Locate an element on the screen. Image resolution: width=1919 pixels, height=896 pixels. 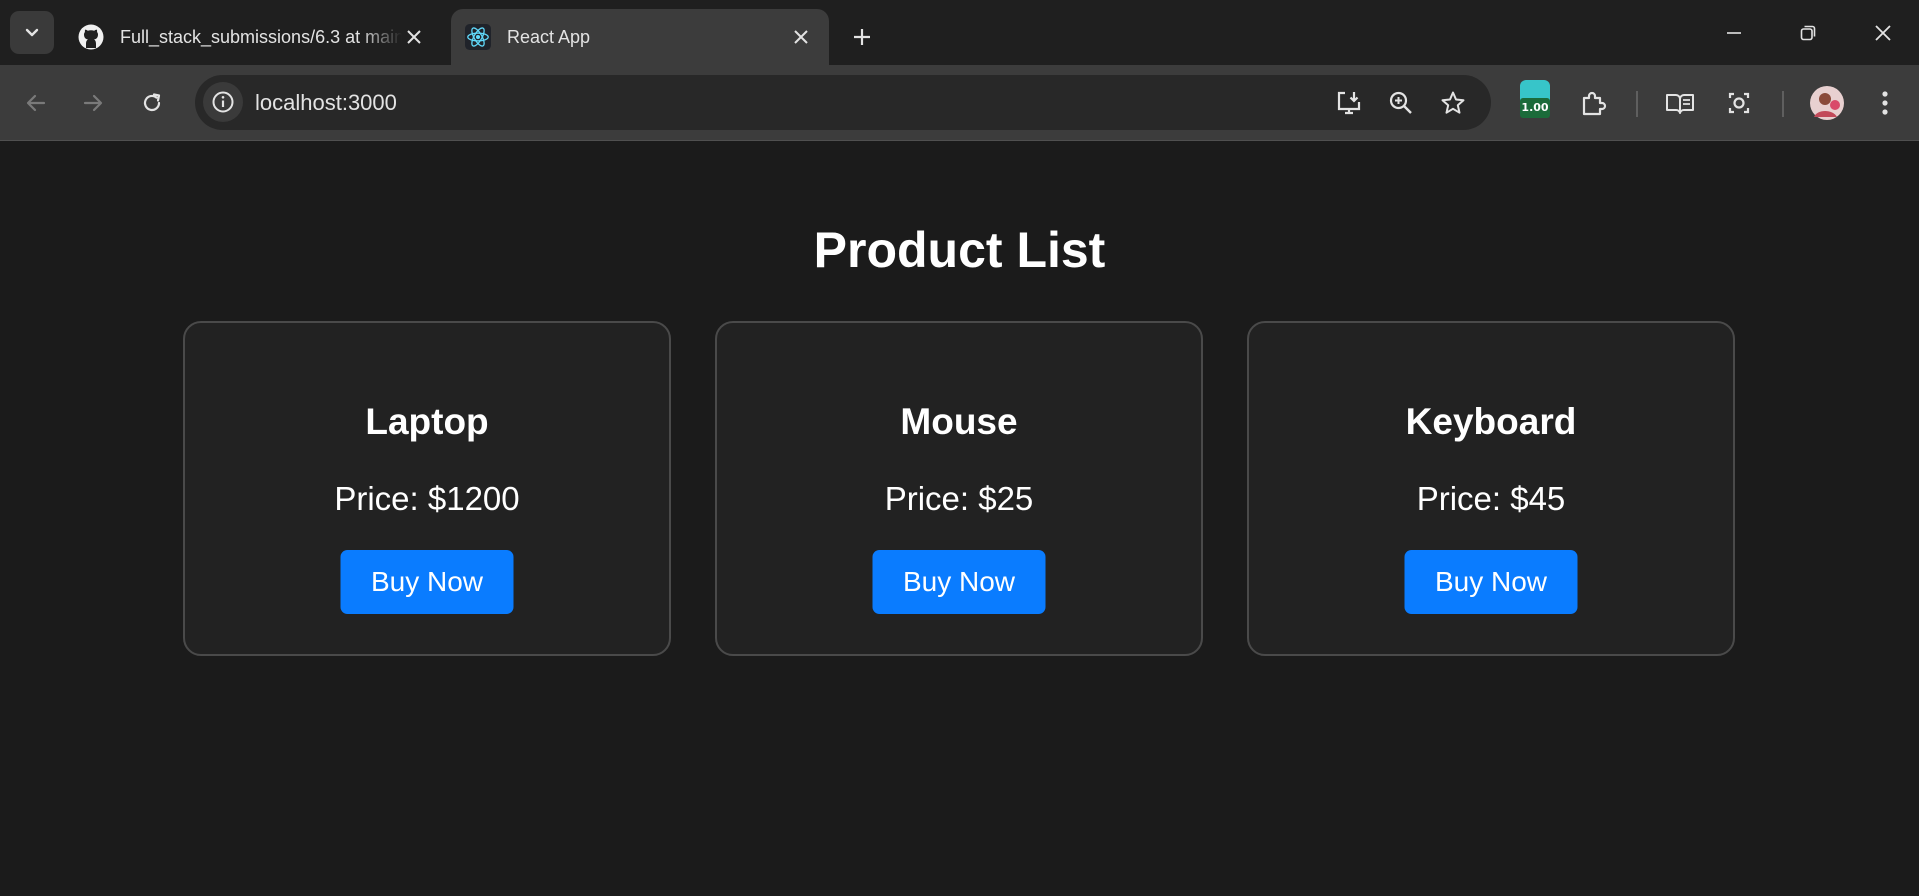
arrow-left-icon is located at coordinates (36, 103).